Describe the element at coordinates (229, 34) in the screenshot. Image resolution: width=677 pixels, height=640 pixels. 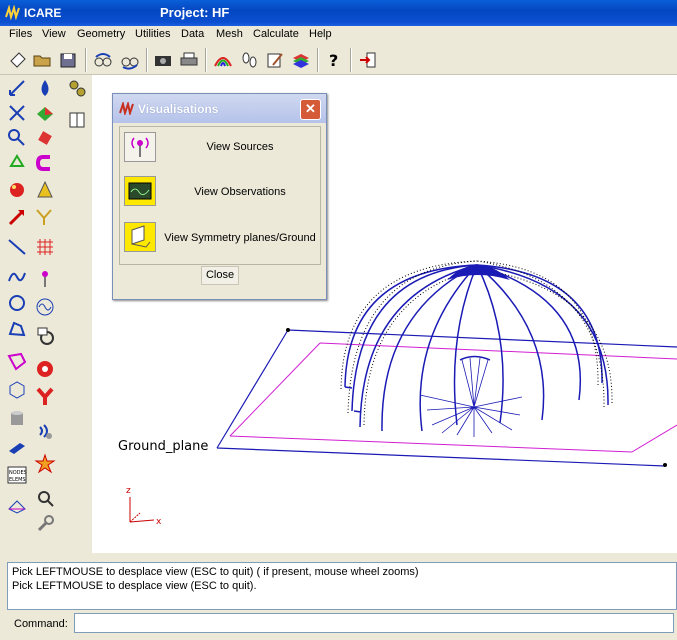
I see `menu-mesh: Mesh` at that location.